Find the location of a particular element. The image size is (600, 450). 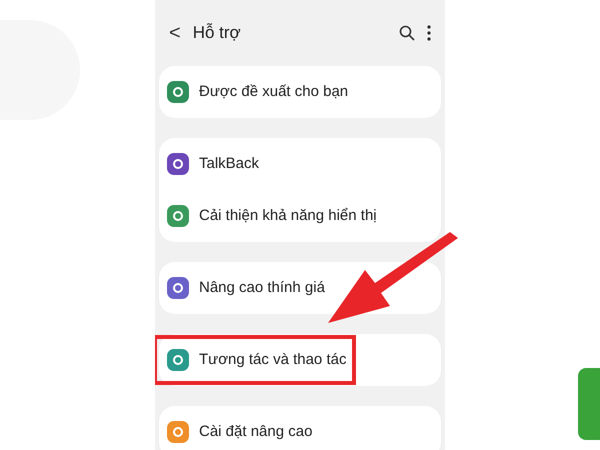

side-tab-decoration is located at coordinates (589, 404).